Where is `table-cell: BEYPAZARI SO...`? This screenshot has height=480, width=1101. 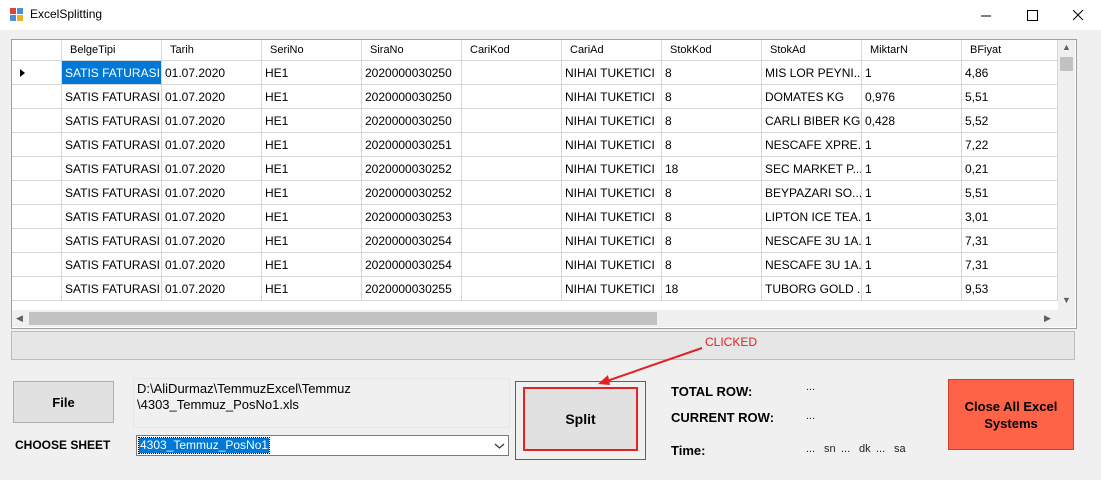 table-cell: BEYPAZARI SO... is located at coordinates (812, 193).